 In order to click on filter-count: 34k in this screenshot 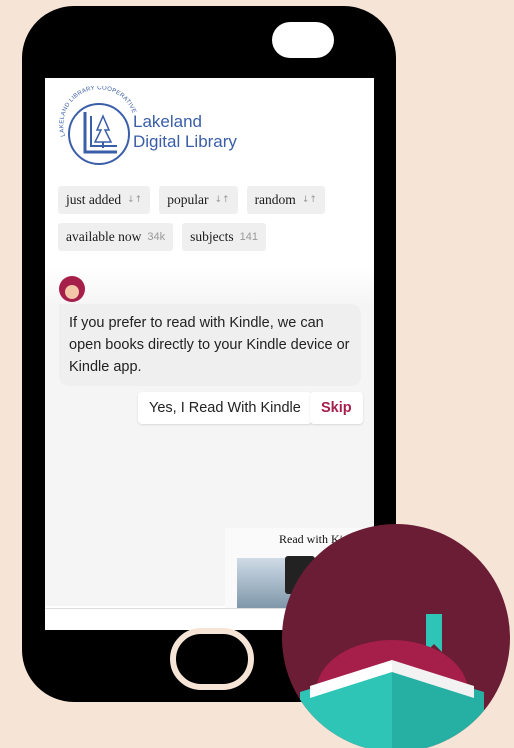, I will do `click(156, 237)`.